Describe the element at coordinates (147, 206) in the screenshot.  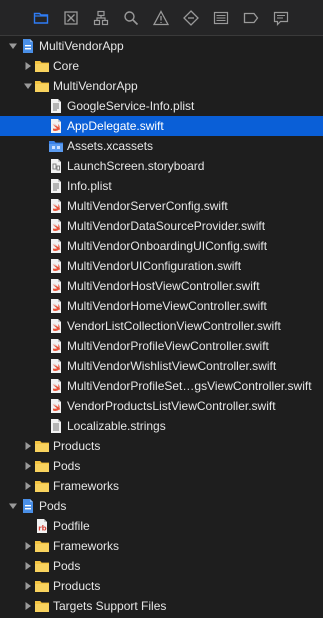
I see `navigator-item-label: MultiVendorServerConfig.swift` at that location.